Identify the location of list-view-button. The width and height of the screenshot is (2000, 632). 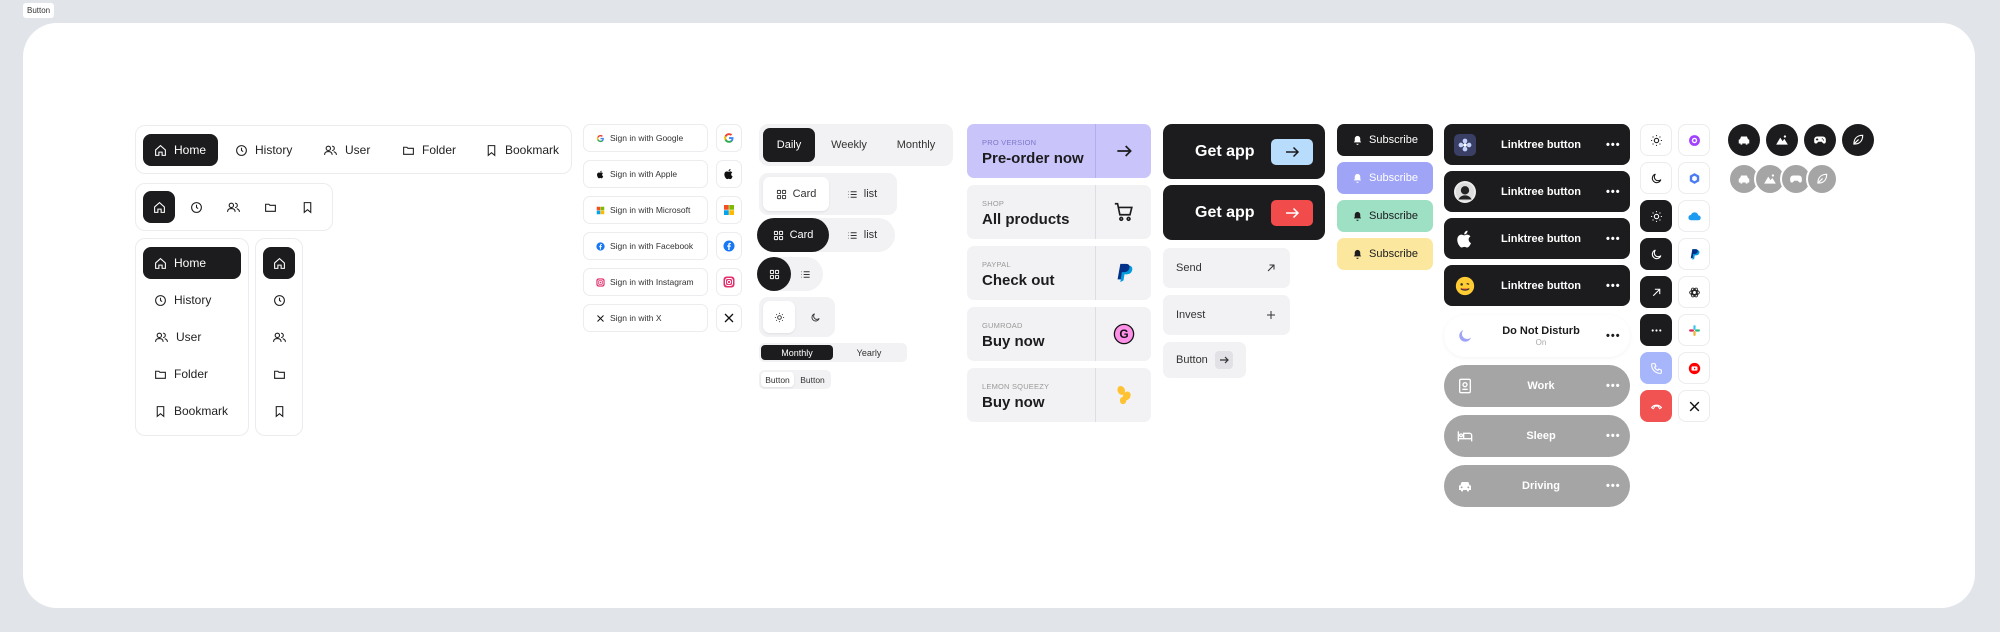
(805, 274).